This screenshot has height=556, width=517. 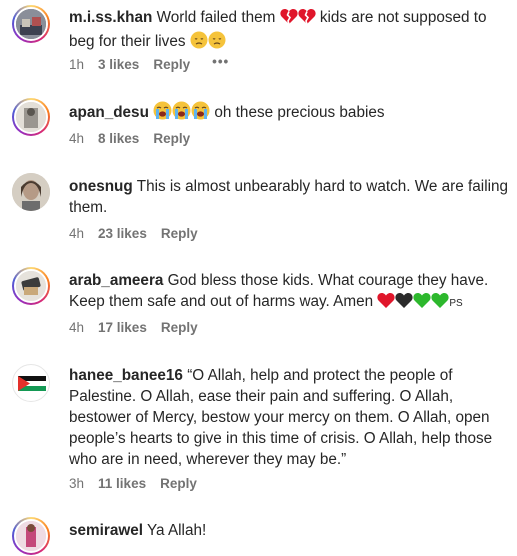 I want to click on comment-username: m.i.ss.khan, so click(x=110, y=17).